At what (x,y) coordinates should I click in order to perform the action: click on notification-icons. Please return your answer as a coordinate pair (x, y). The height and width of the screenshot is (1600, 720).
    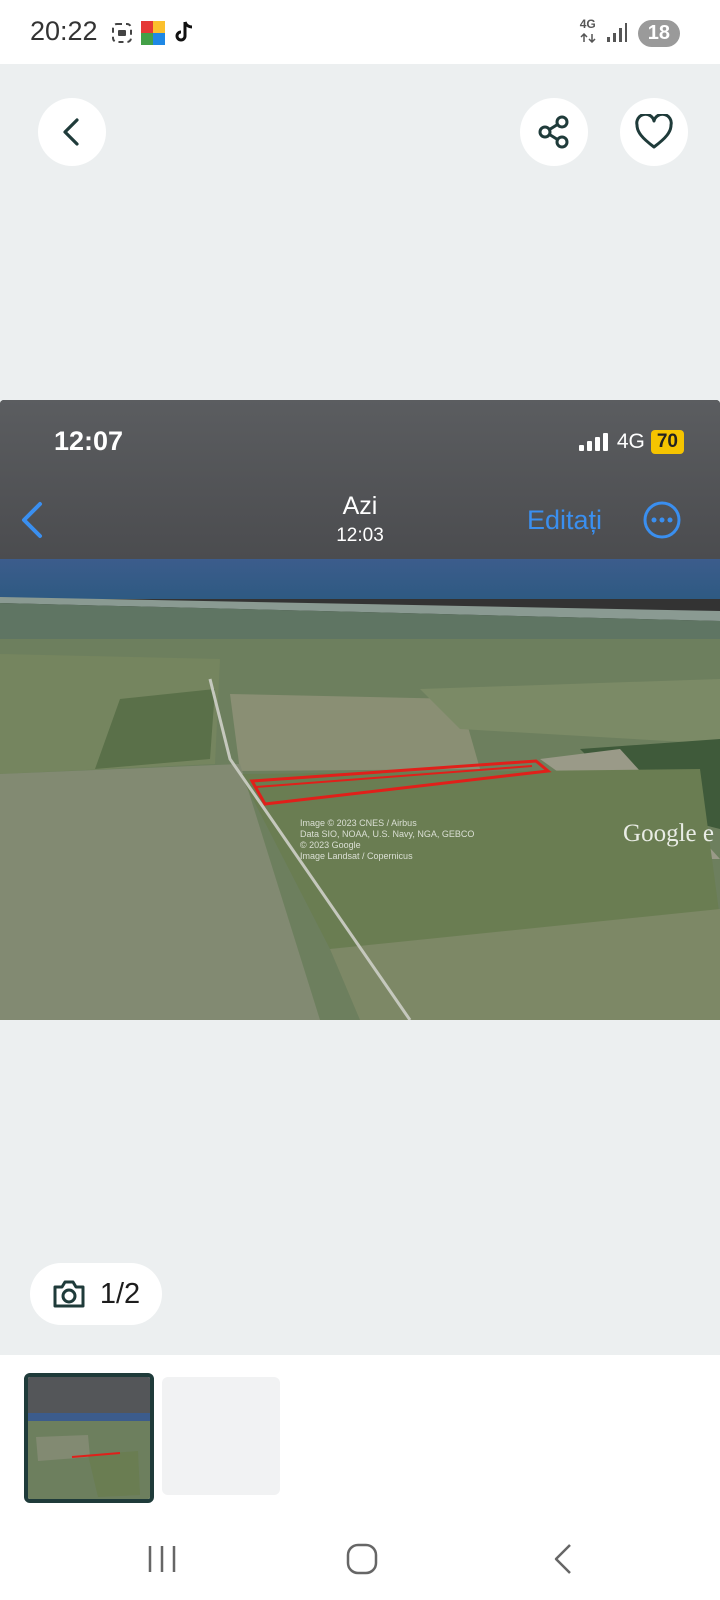
    Looking at the image, I should click on (153, 33).